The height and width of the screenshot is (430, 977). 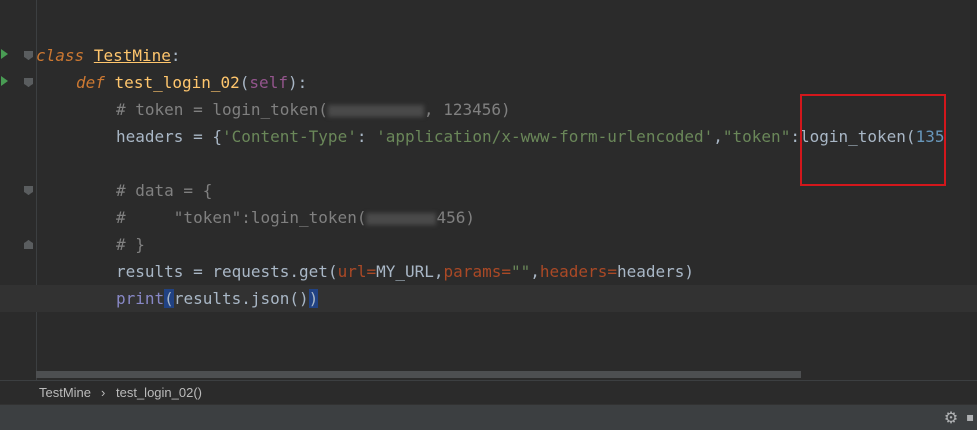 I want to click on self-param: self, so click(x=268, y=82).